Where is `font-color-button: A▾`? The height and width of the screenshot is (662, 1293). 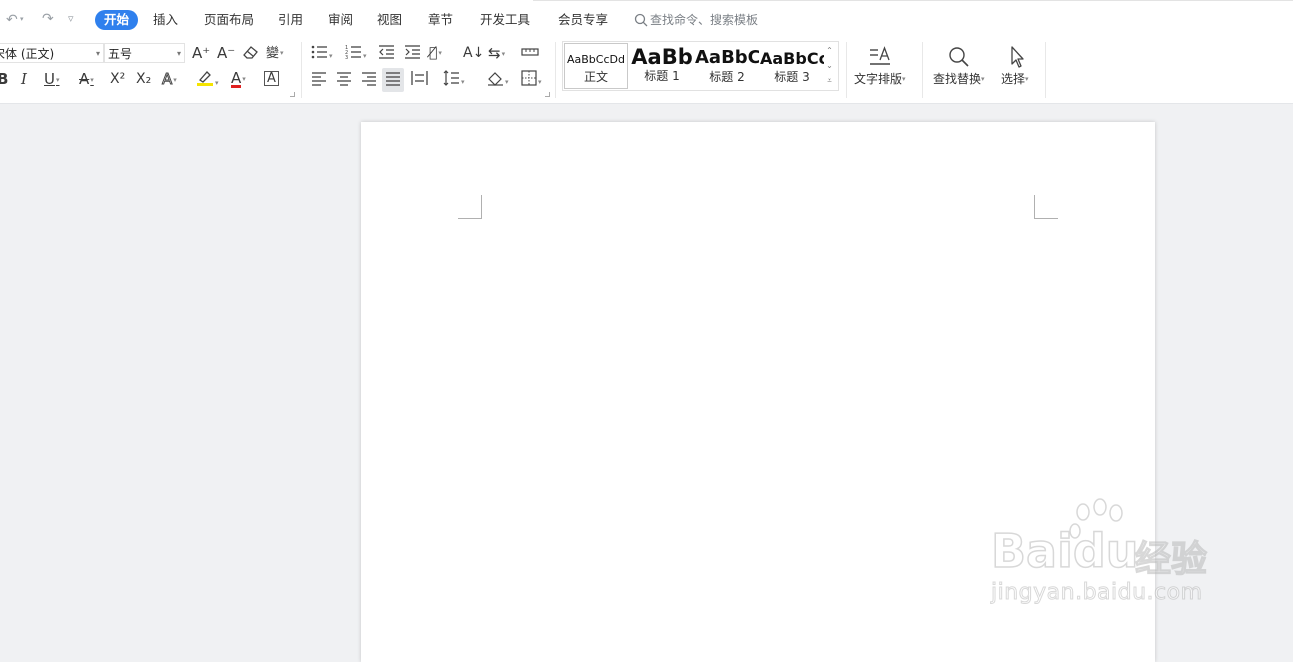
font-color-button: A▾ is located at coordinates (238, 78).